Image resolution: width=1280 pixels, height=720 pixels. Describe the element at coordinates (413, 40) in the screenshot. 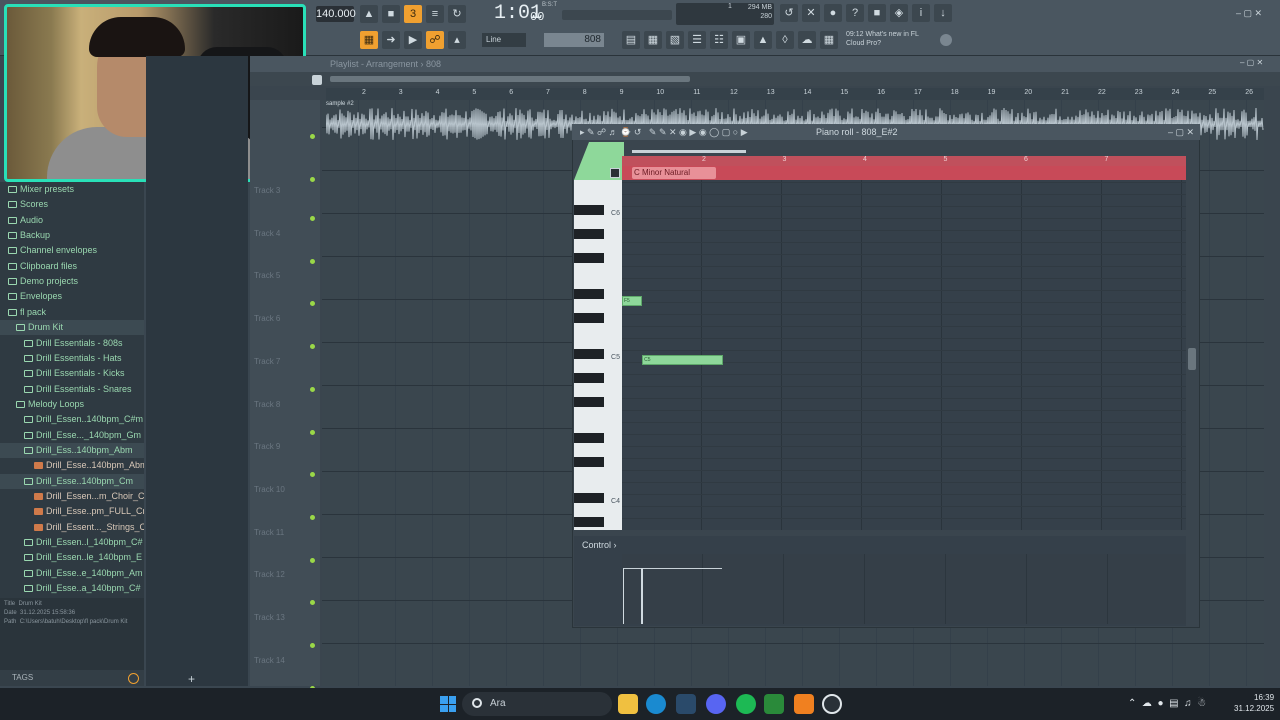

I see `pointer-icon: ▶` at that location.